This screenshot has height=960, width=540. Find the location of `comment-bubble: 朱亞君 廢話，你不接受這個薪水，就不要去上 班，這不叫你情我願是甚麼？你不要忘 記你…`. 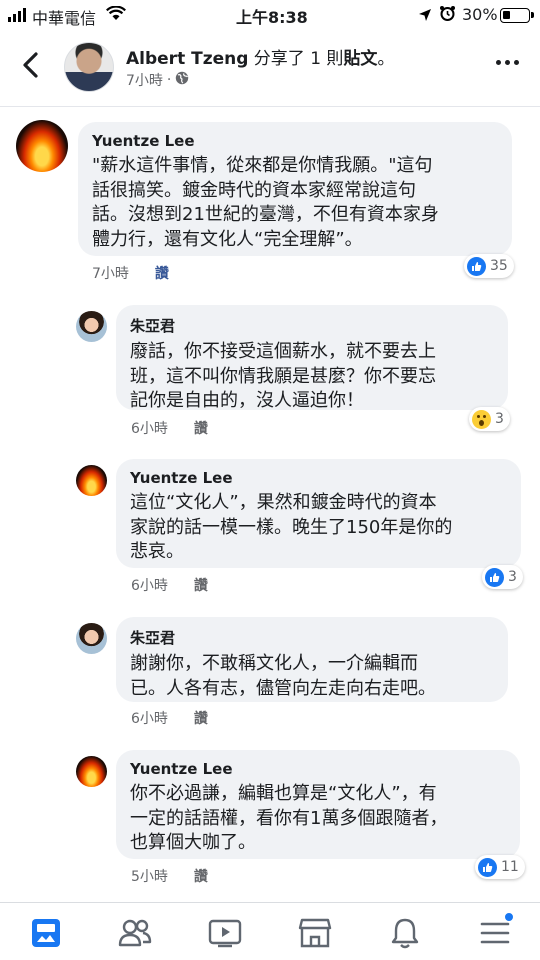

comment-bubble: 朱亞君 廢話，你不接受這個薪水，就不要去上 班，這不叫你情我願是甚麼？你不要忘 記你… is located at coordinates (312, 358).